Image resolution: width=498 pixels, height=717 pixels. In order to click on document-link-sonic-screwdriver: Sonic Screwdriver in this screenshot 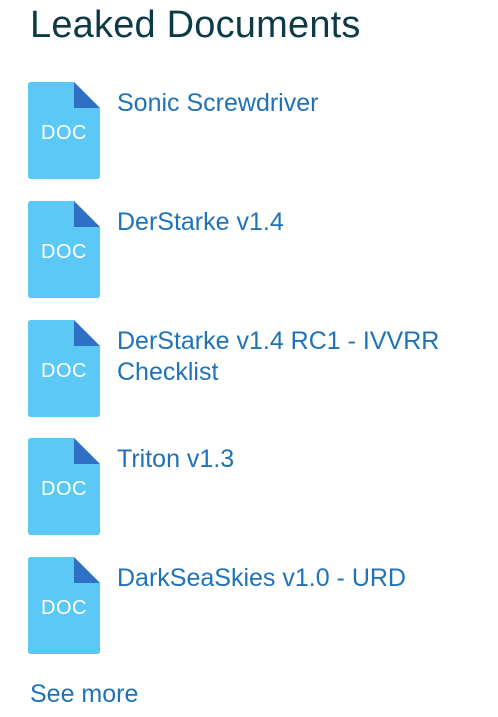, I will do `click(304, 103)`.